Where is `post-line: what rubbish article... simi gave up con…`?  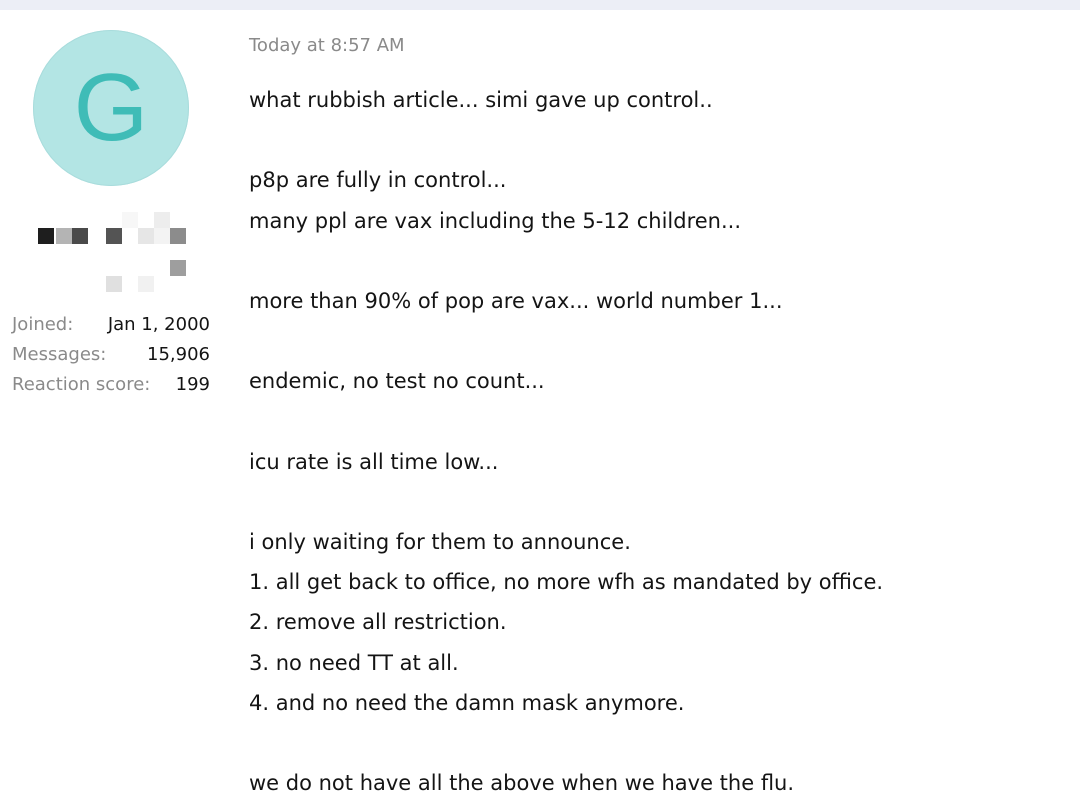 post-line: what rubbish article... simi gave up con… is located at coordinates (481, 100).